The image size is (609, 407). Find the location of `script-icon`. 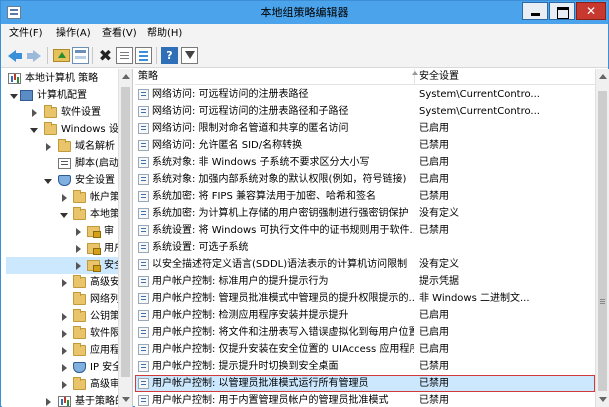

script-icon is located at coordinates (64, 163).